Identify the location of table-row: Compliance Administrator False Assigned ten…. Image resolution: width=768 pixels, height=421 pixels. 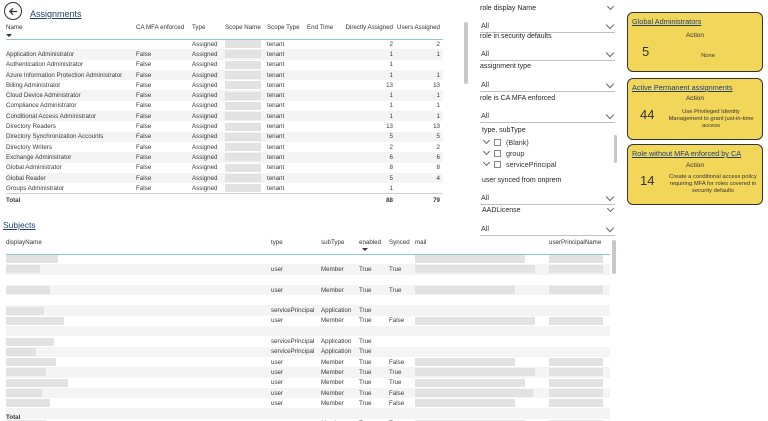
(224, 106).